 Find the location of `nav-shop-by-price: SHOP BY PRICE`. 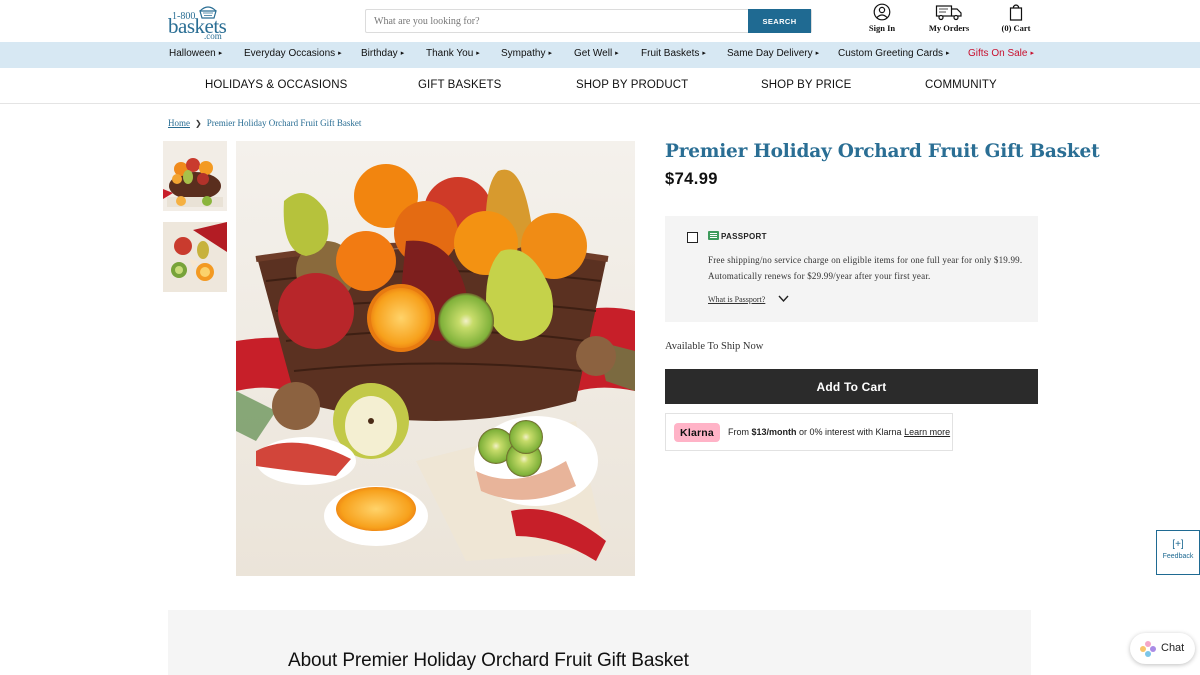

nav-shop-by-price: SHOP BY PRICE is located at coordinates (806, 85).